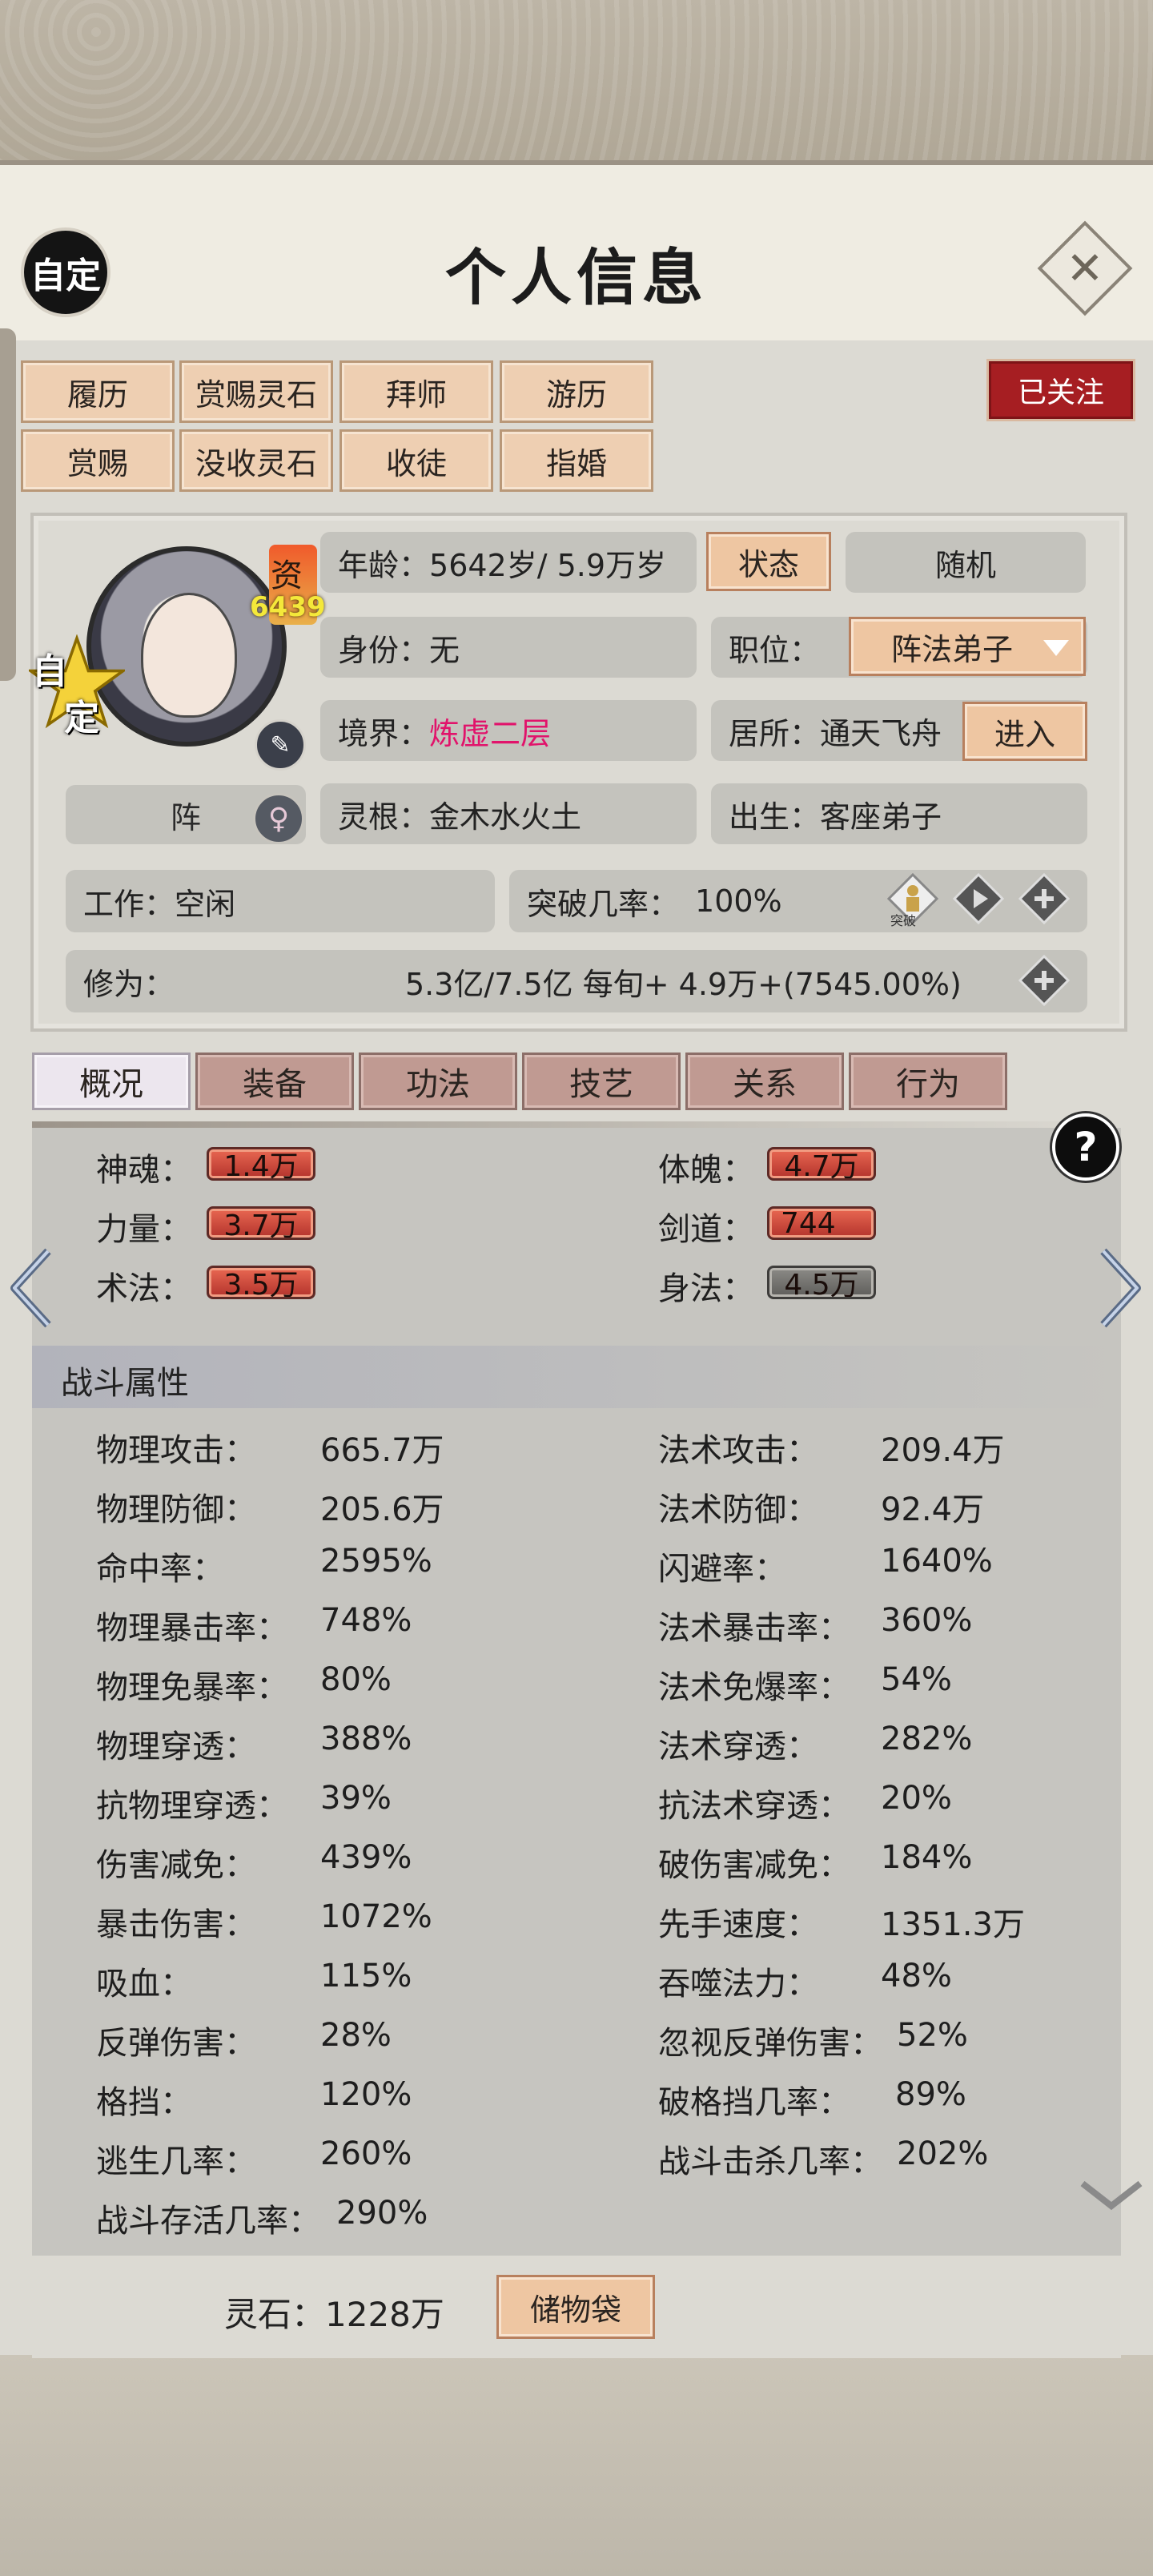 The image size is (1153, 2576). I want to click on origin-field: 出生： 客座弟子, so click(899, 814).